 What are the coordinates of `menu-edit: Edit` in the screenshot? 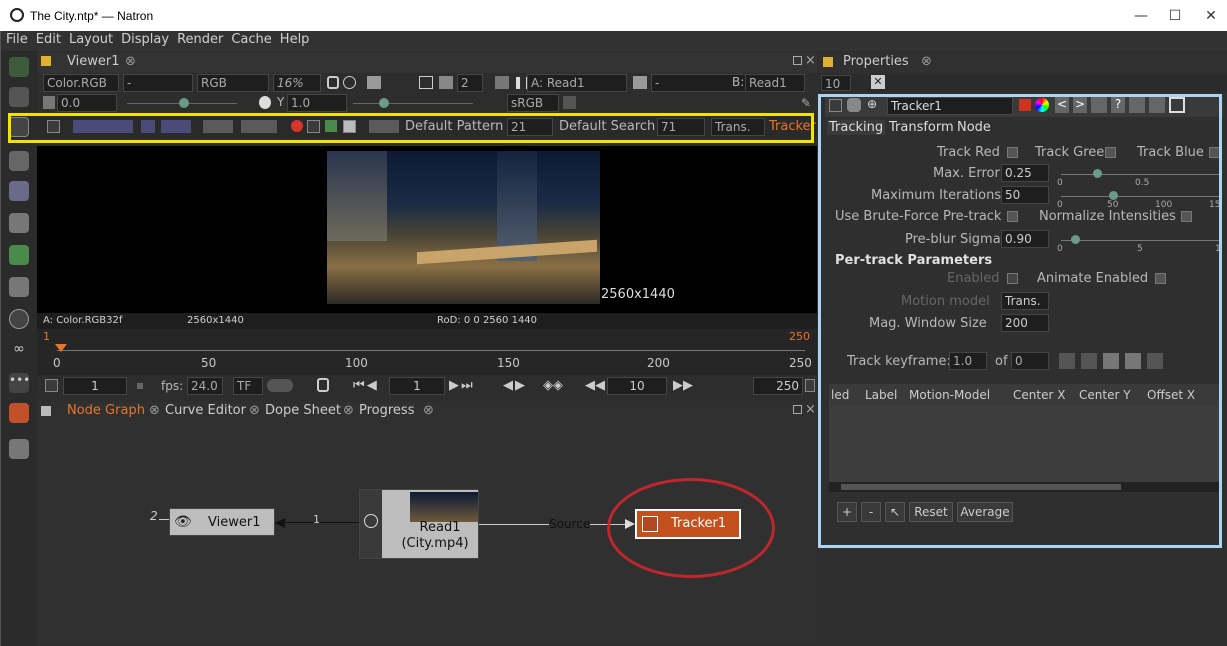 It's located at (48, 39).